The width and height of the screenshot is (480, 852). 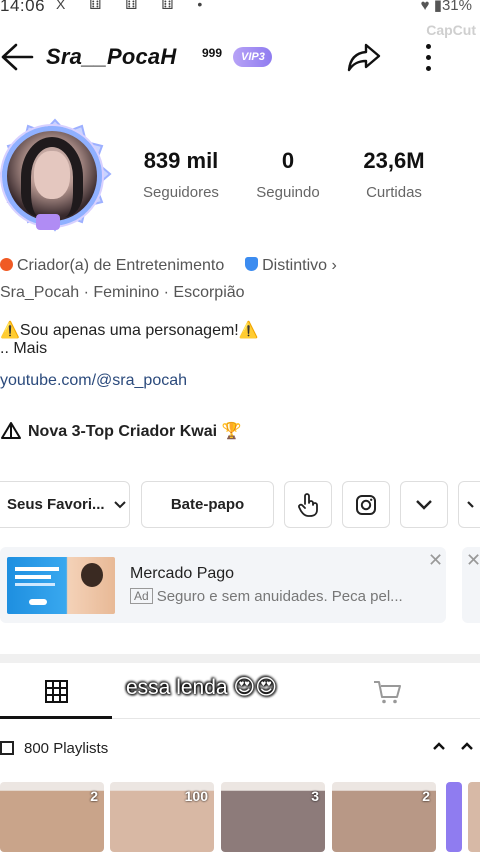 What do you see at coordinates (291, 265) in the screenshot?
I see `distinction-link: Distintivo ›` at bounding box center [291, 265].